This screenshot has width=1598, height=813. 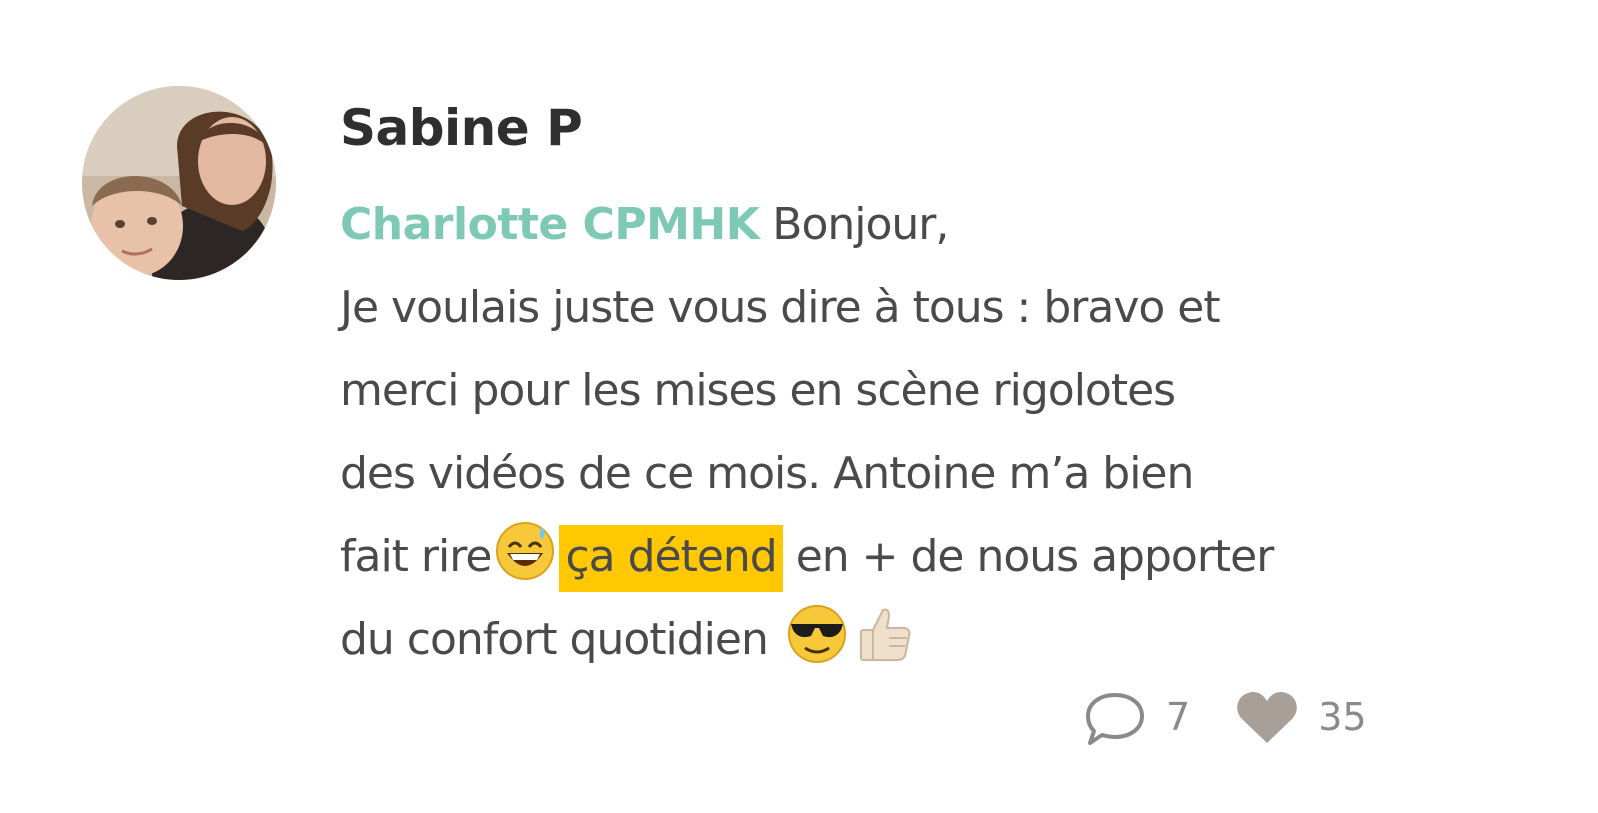 I want to click on comment-count: 7, so click(x=1178, y=717).